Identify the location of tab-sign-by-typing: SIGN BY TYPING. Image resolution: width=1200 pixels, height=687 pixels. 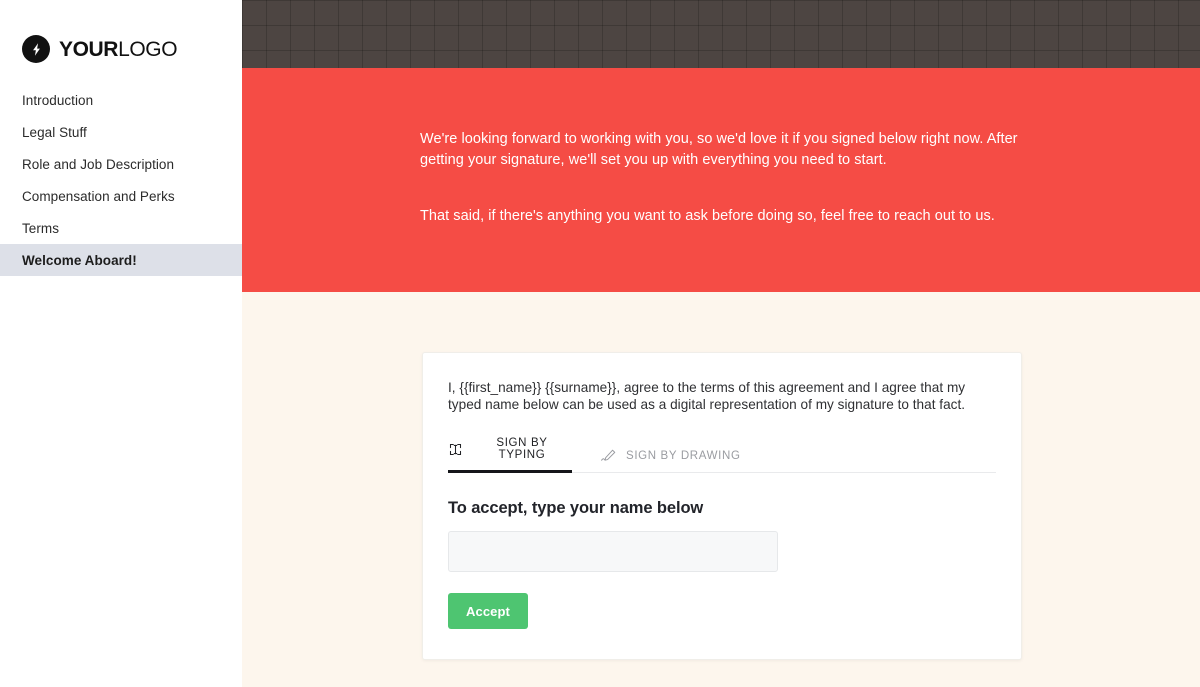
(510, 455).